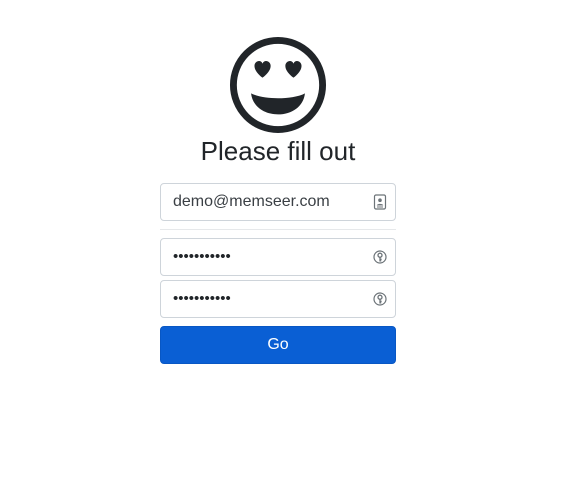  Describe the element at coordinates (380, 202) in the screenshot. I see `contact-card-icon` at that location.